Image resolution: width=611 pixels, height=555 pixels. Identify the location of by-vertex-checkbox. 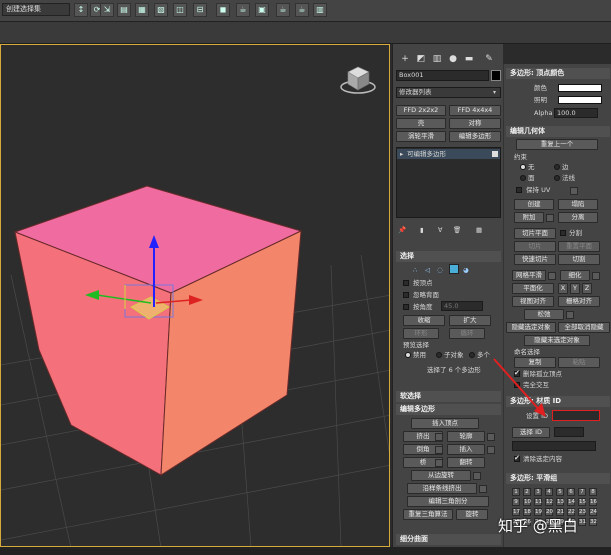
(406, 283).